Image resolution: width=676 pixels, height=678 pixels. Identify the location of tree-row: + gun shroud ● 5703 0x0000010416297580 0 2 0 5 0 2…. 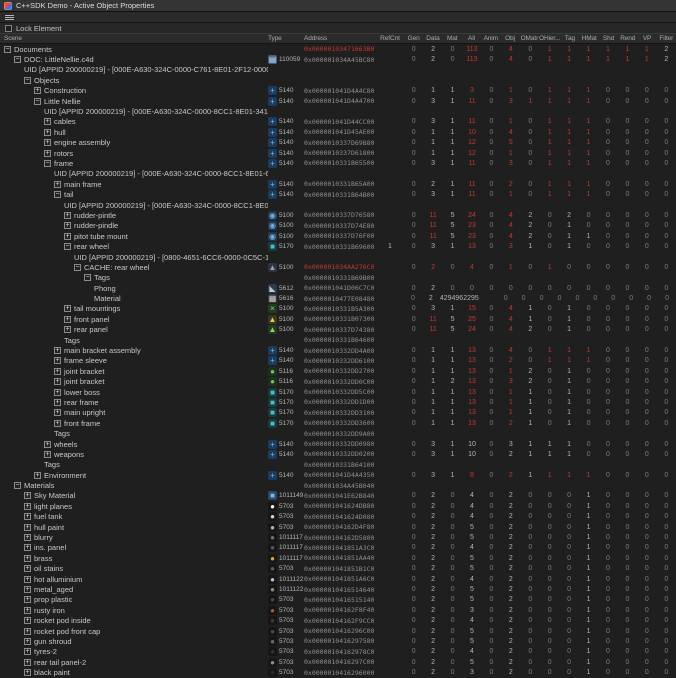
(338, 641).